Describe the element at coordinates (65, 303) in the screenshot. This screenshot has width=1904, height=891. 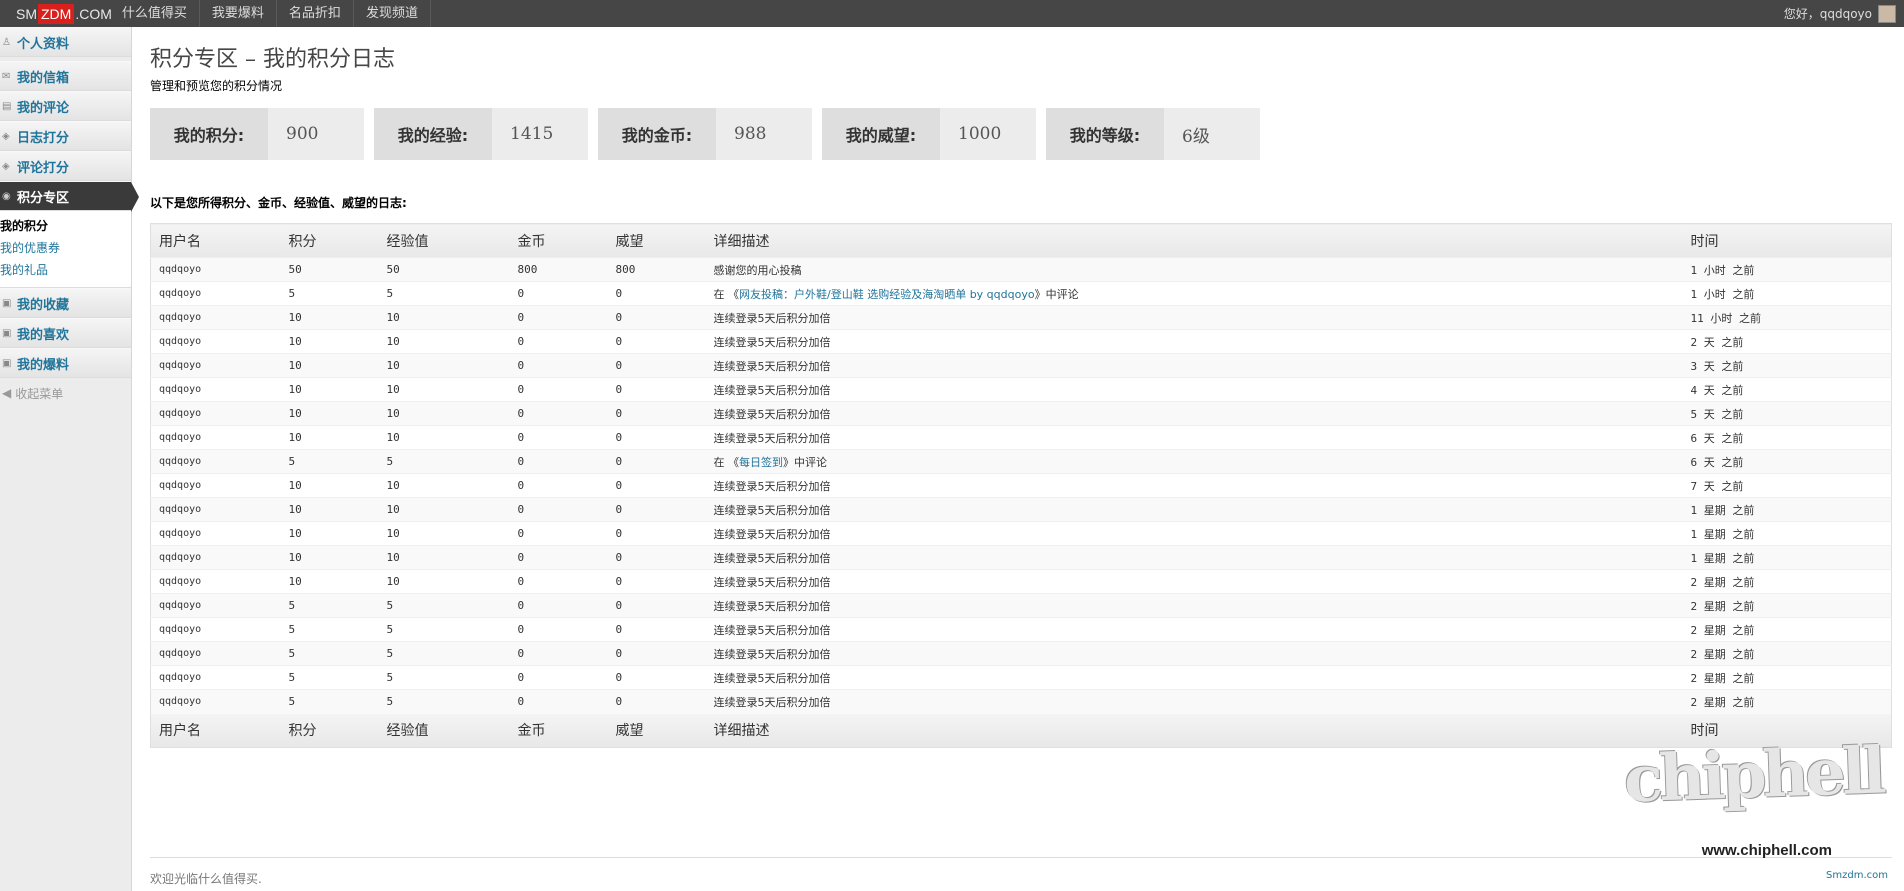
I see `sidebar-item-favorites: ▣ 我的收藏` at that location.